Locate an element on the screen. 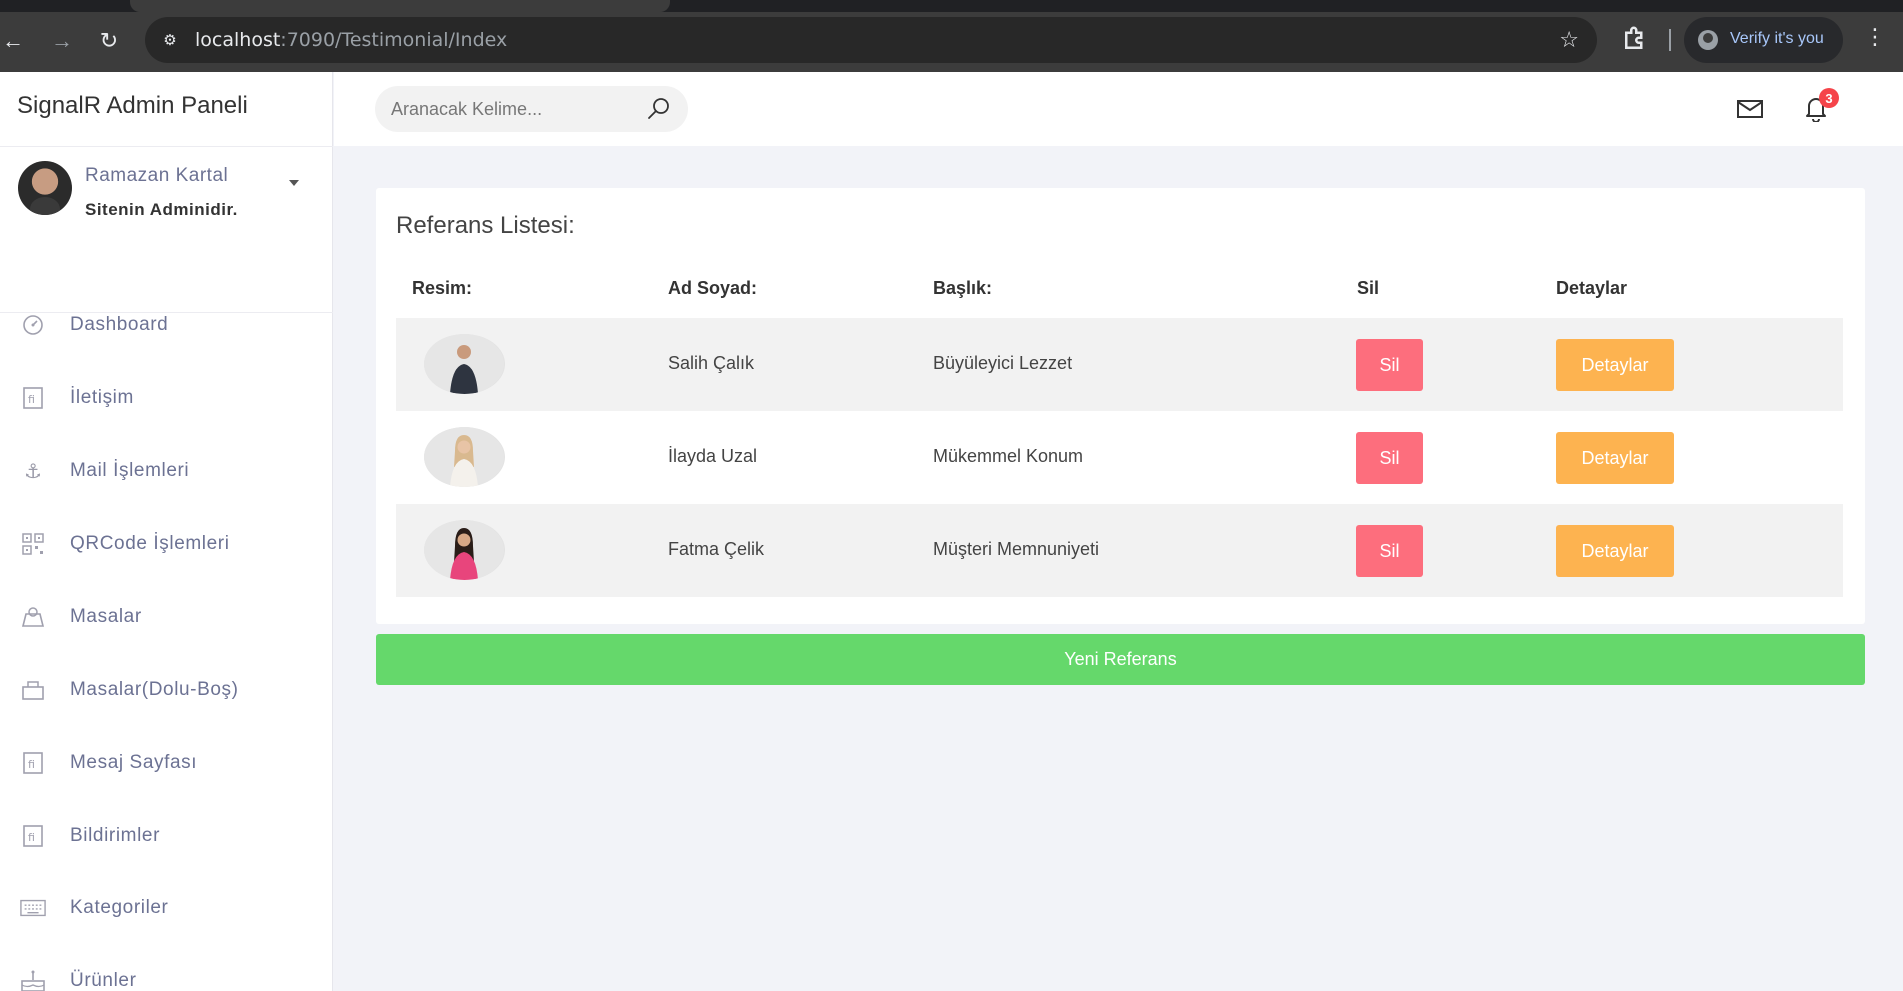  caret-down-icon is located at coordinates (294, 183).